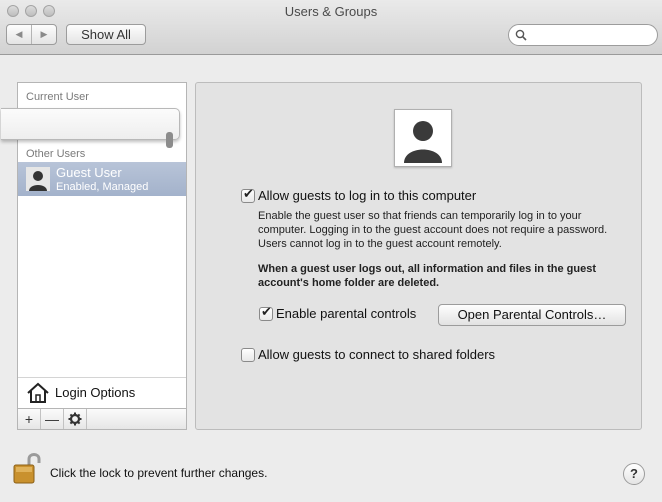 The height and width of the screenshot is (502, 662). I want to click on user-status: Enabled, Managed, so click(102, 187).